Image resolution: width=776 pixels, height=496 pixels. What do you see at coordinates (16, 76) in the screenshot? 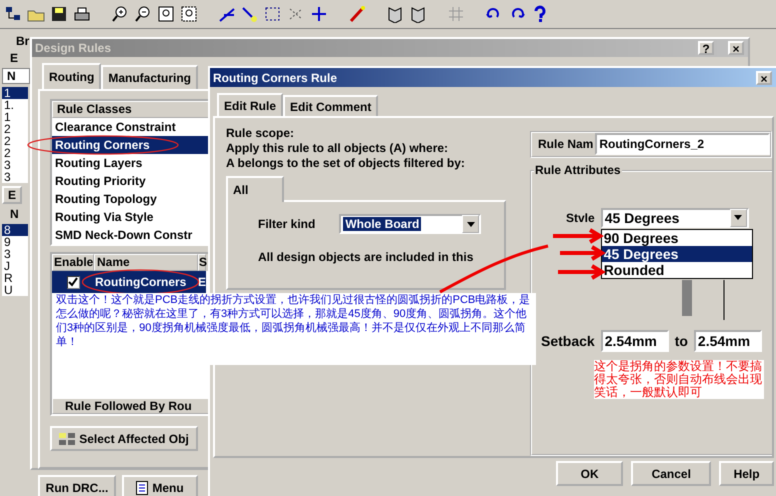
I see `panel-field: N` at bounding box center [16, 76].